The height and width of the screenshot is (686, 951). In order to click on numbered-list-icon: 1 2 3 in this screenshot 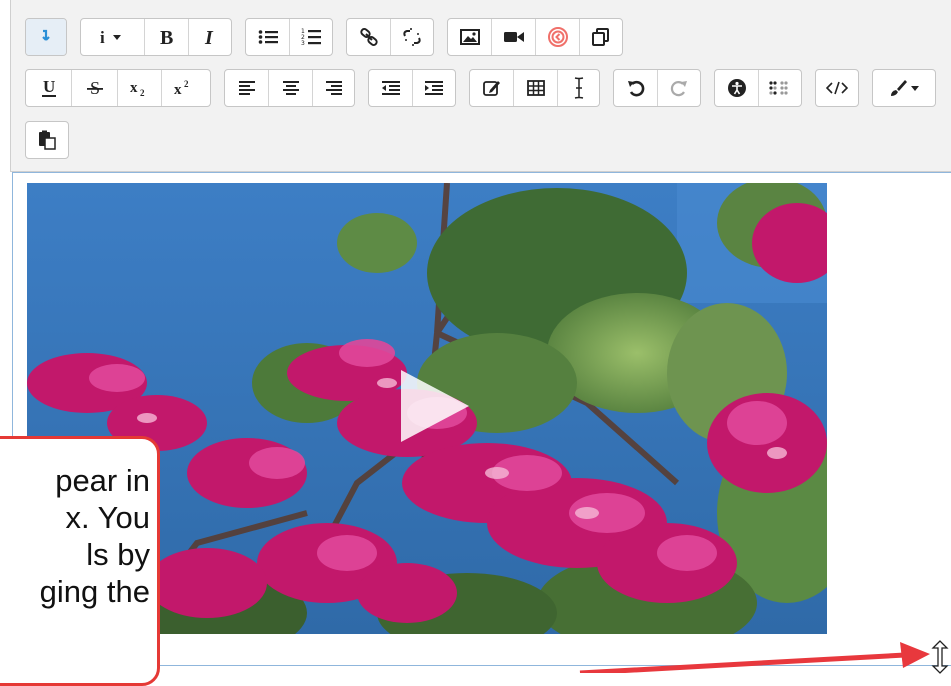, I will do `click(311, 37)`.